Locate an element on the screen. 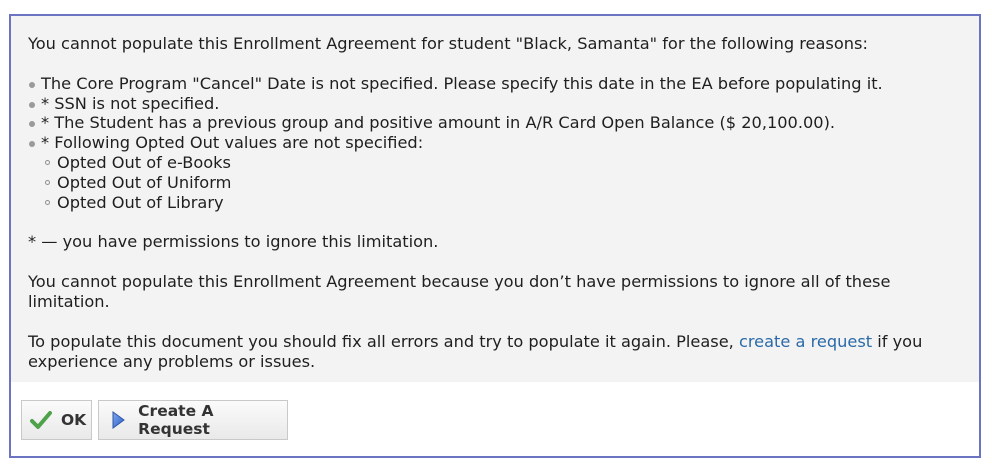 The height and width of the screenshot is (470, 992). create-request-link: create a request is located at coordinates (805, 341).